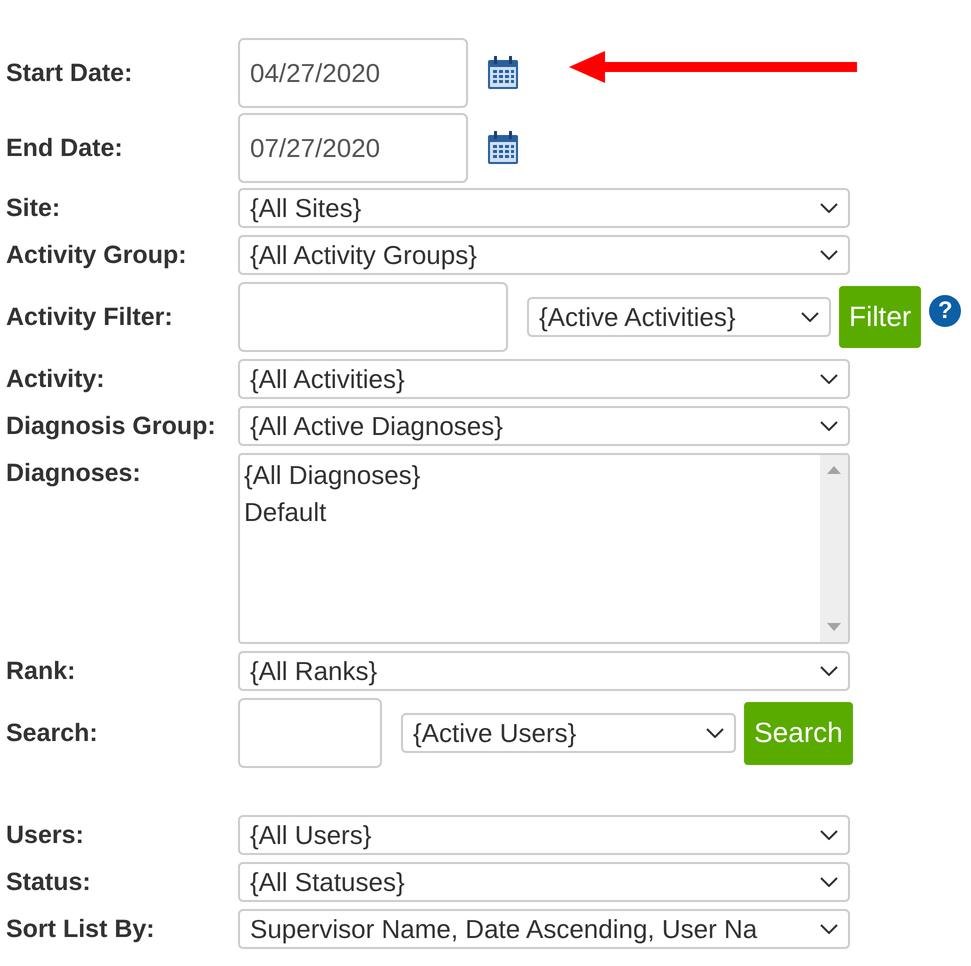  What do you see at coordinates (56, 379) in the screenshot?
I see `field-label: Activity:` at bounding box center [56, 379].